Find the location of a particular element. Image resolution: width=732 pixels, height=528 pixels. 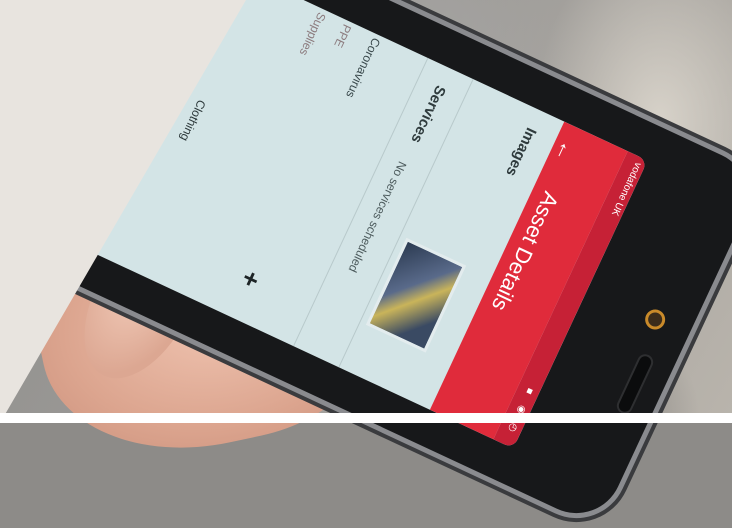

earpiece-speaker is located at coordinates (635, 384).